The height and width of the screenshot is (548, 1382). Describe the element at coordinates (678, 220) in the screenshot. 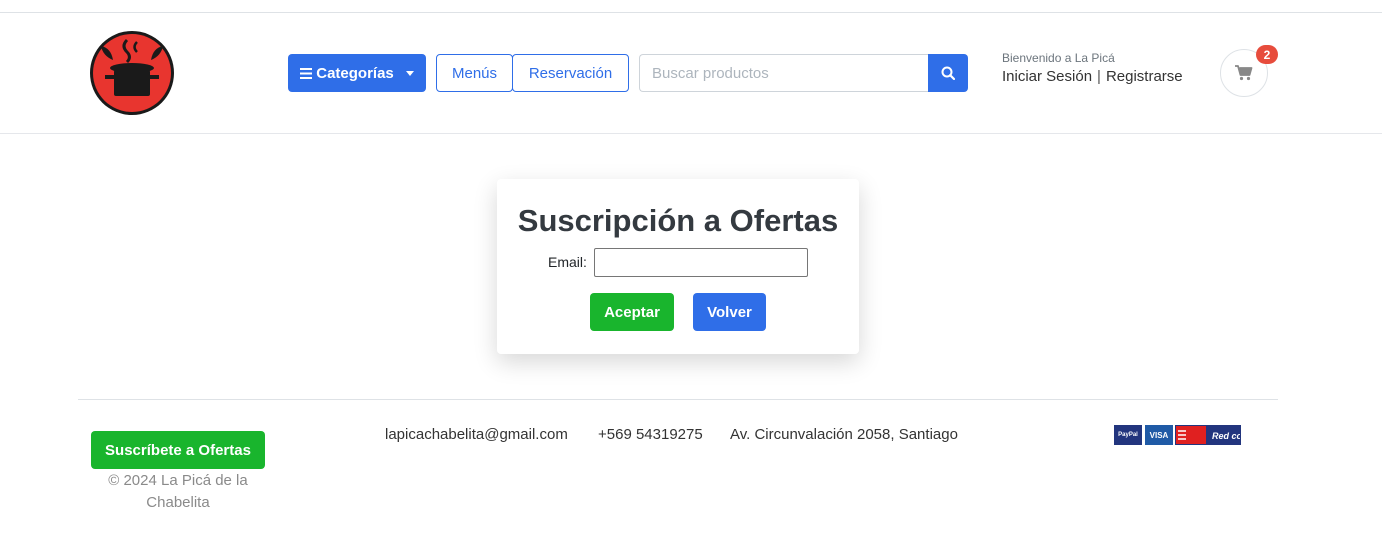

I see `subscription-title: Suscripción a Ofertas` at that location.